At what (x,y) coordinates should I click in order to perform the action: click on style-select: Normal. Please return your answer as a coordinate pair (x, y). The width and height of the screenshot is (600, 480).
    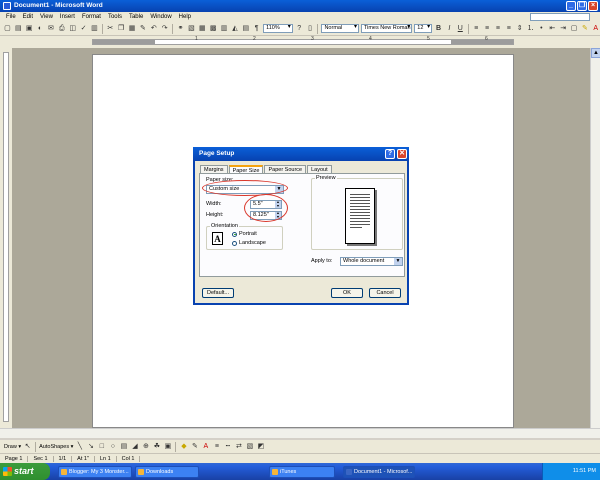
    Looking at the image, I should click on (340, 28).